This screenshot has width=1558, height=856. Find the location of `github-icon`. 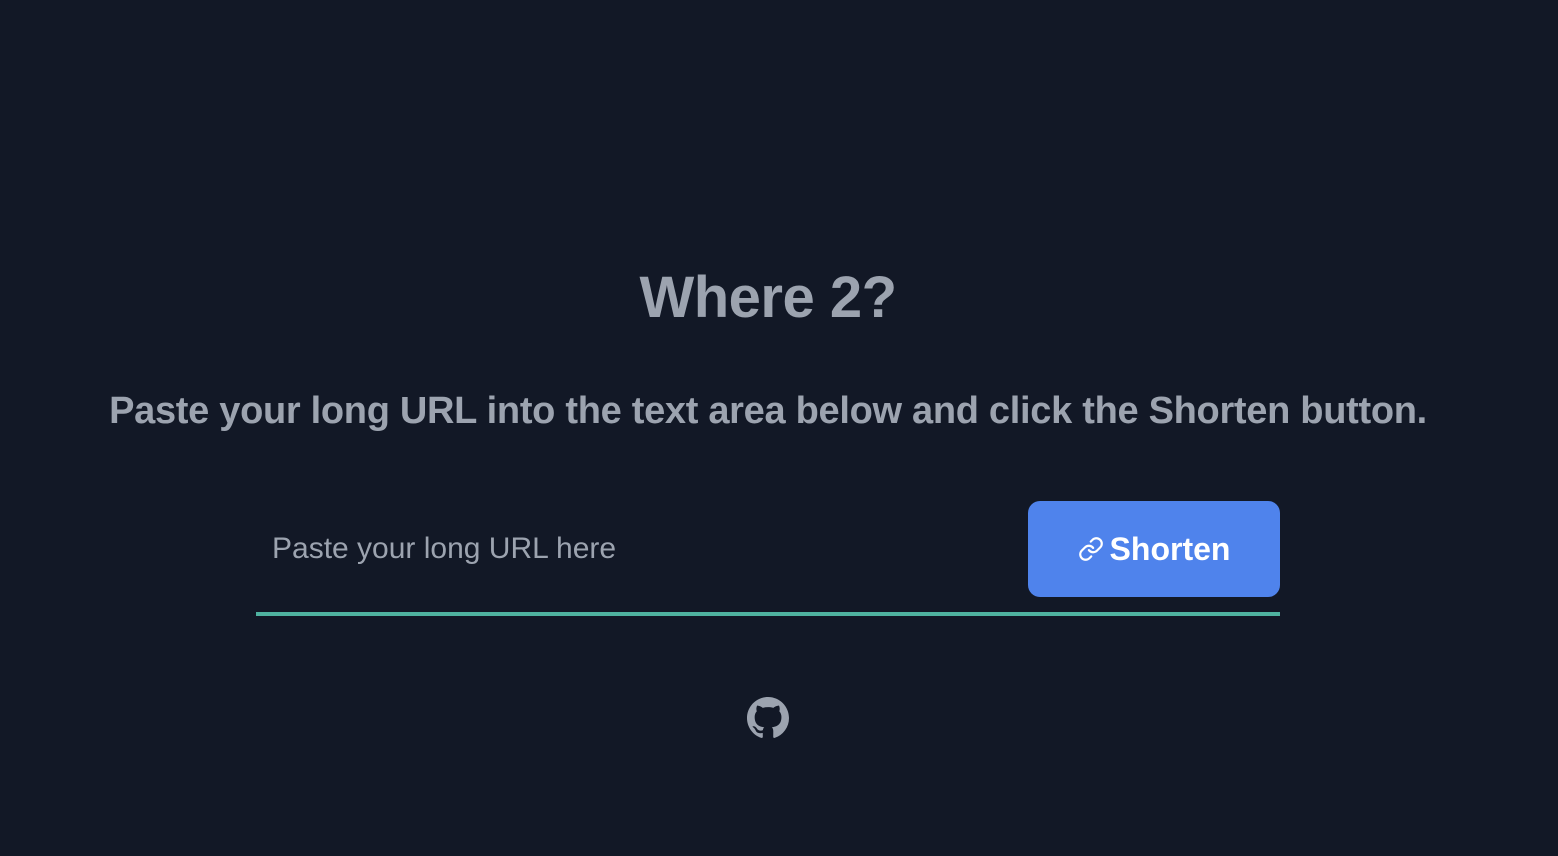

github-icon is located at coordinates (768, 718).